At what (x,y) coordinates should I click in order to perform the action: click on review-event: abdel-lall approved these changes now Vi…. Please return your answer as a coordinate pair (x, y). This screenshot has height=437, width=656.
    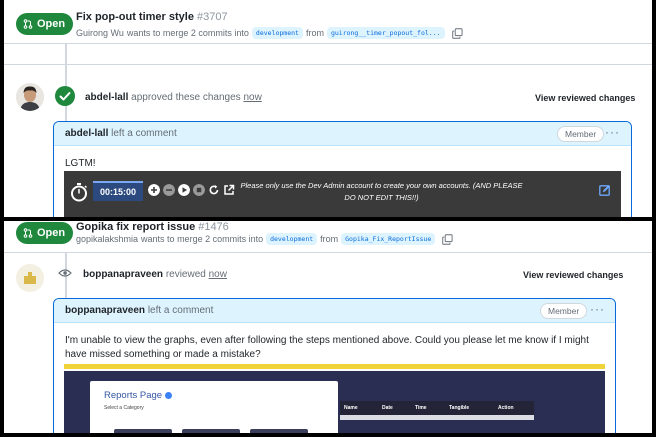
    Looking at the image, I should click on (328, 98).